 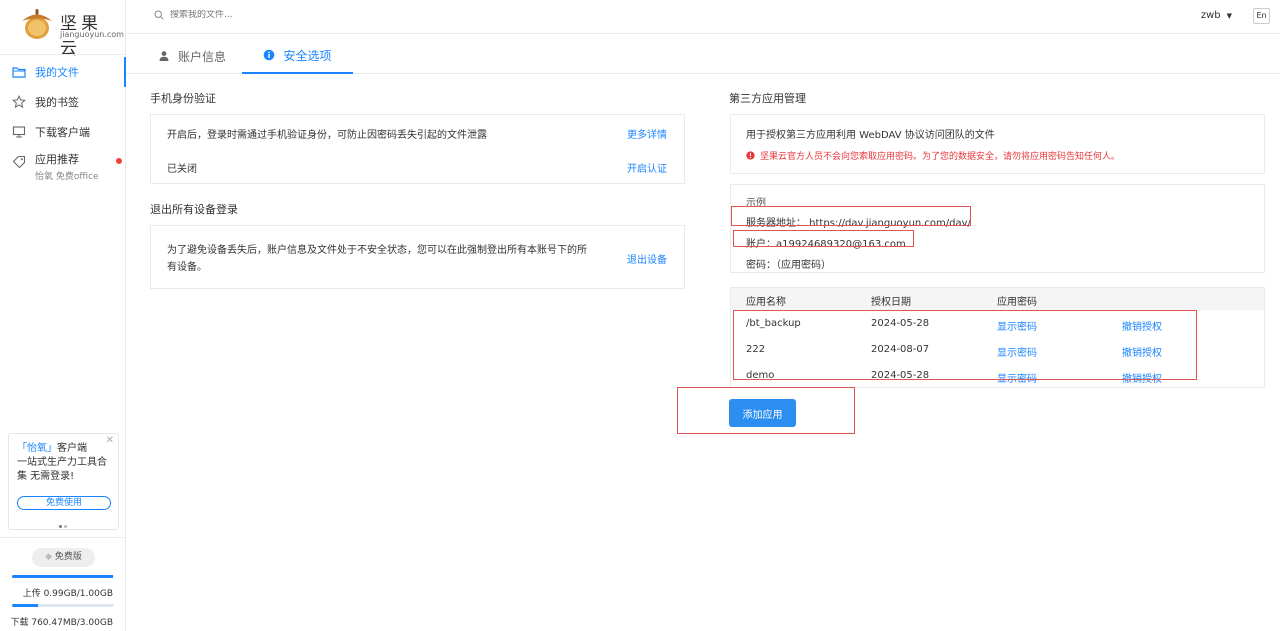 What do you see at coordinates (19, 132) in the screenshot?
I see `monitor-icon` at bounding box center [19, 132].